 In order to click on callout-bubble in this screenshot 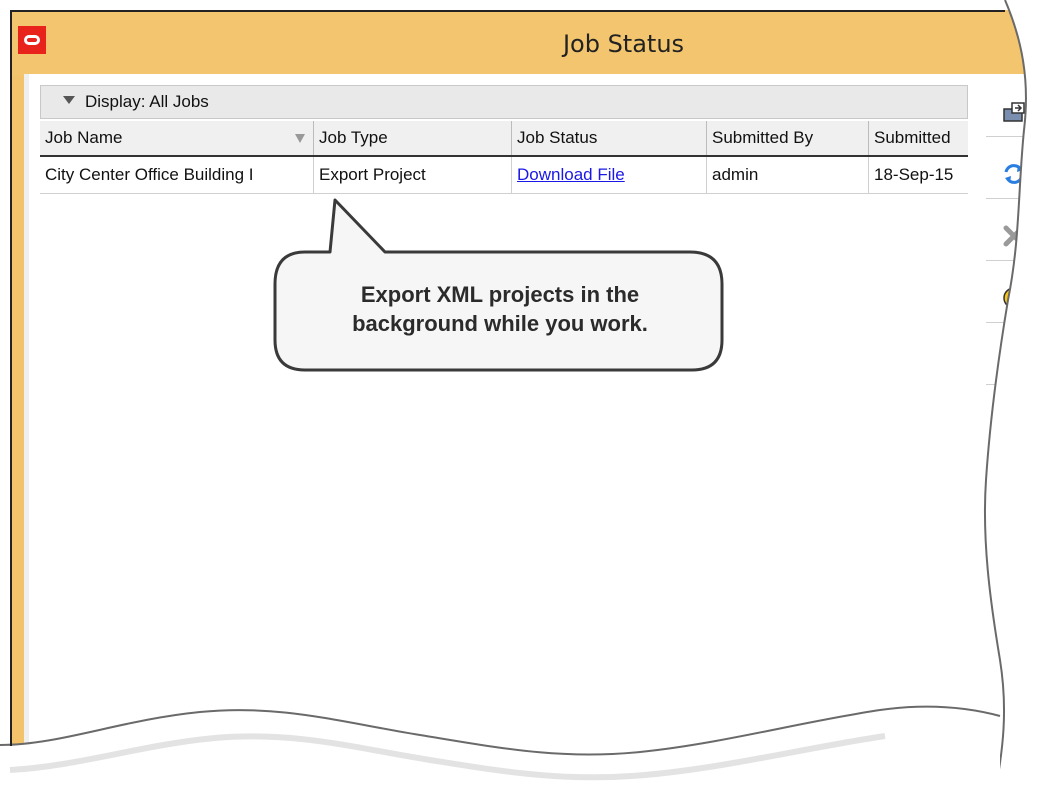, I will do `click(498, 285)`.